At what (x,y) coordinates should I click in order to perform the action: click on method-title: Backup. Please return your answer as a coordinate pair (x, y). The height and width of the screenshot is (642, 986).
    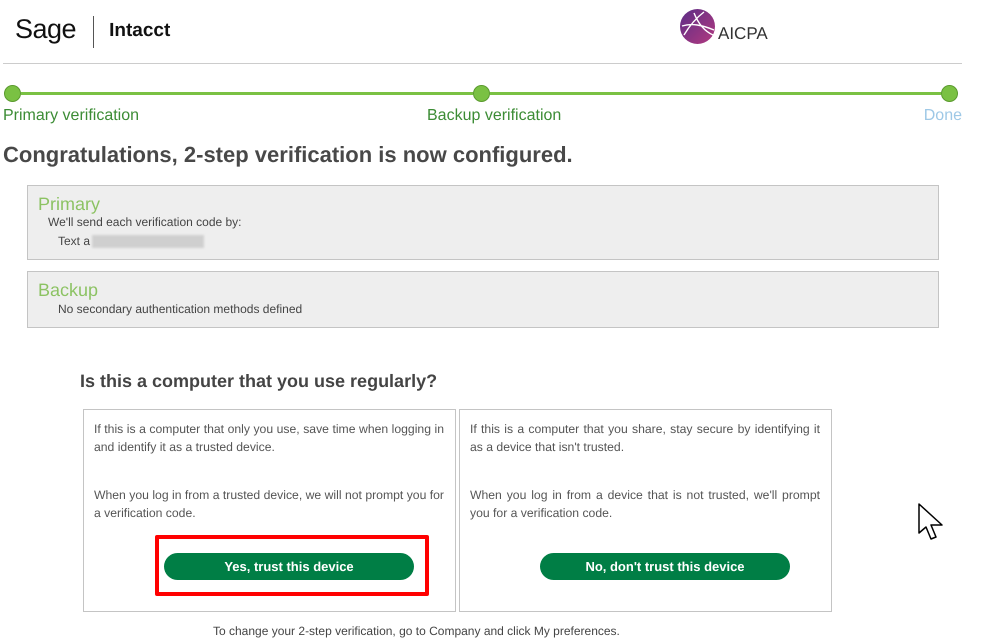
    Looking at the image, I should click on (69, 290).